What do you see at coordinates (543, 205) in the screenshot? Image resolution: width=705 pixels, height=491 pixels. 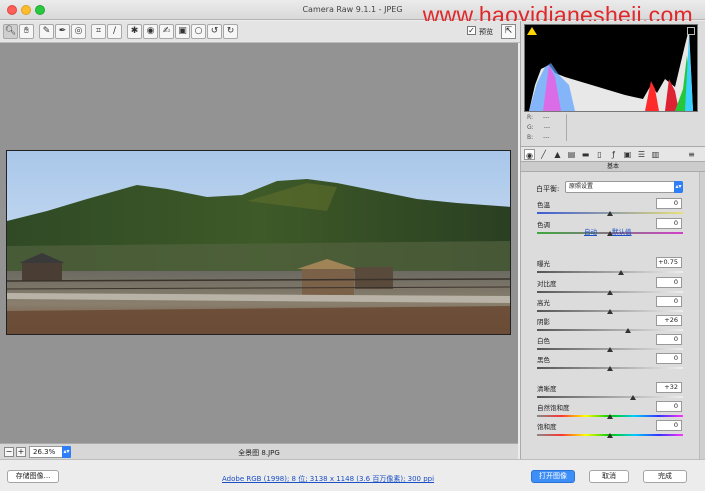 I see `slider-label: 色温` at bounding box center [543, 205].